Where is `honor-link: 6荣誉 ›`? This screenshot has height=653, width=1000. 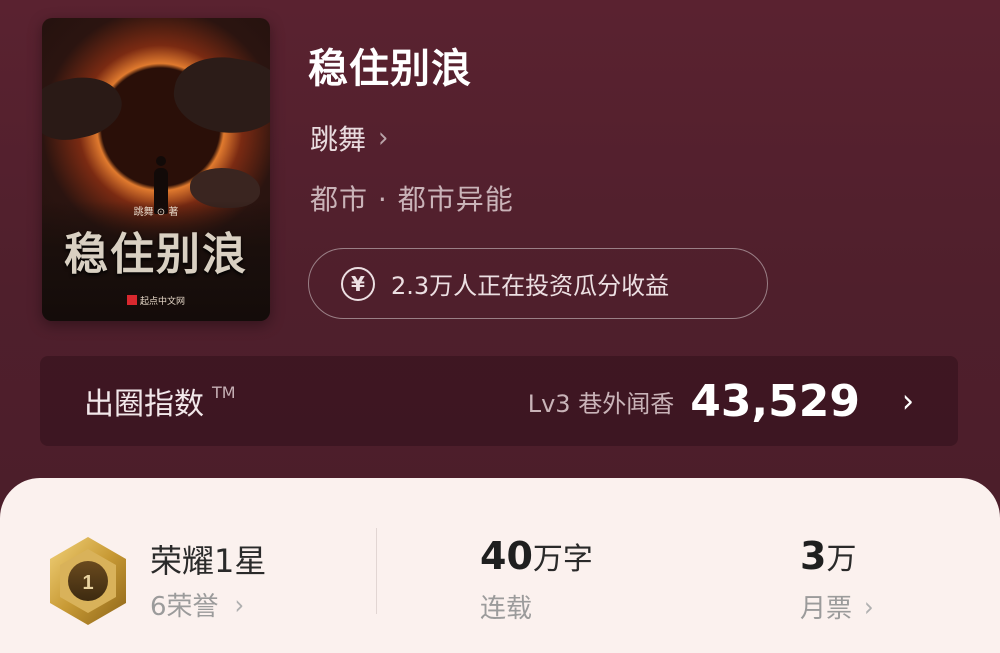
honor-link: 6荣誉 › is located at coordinates (197, 604).